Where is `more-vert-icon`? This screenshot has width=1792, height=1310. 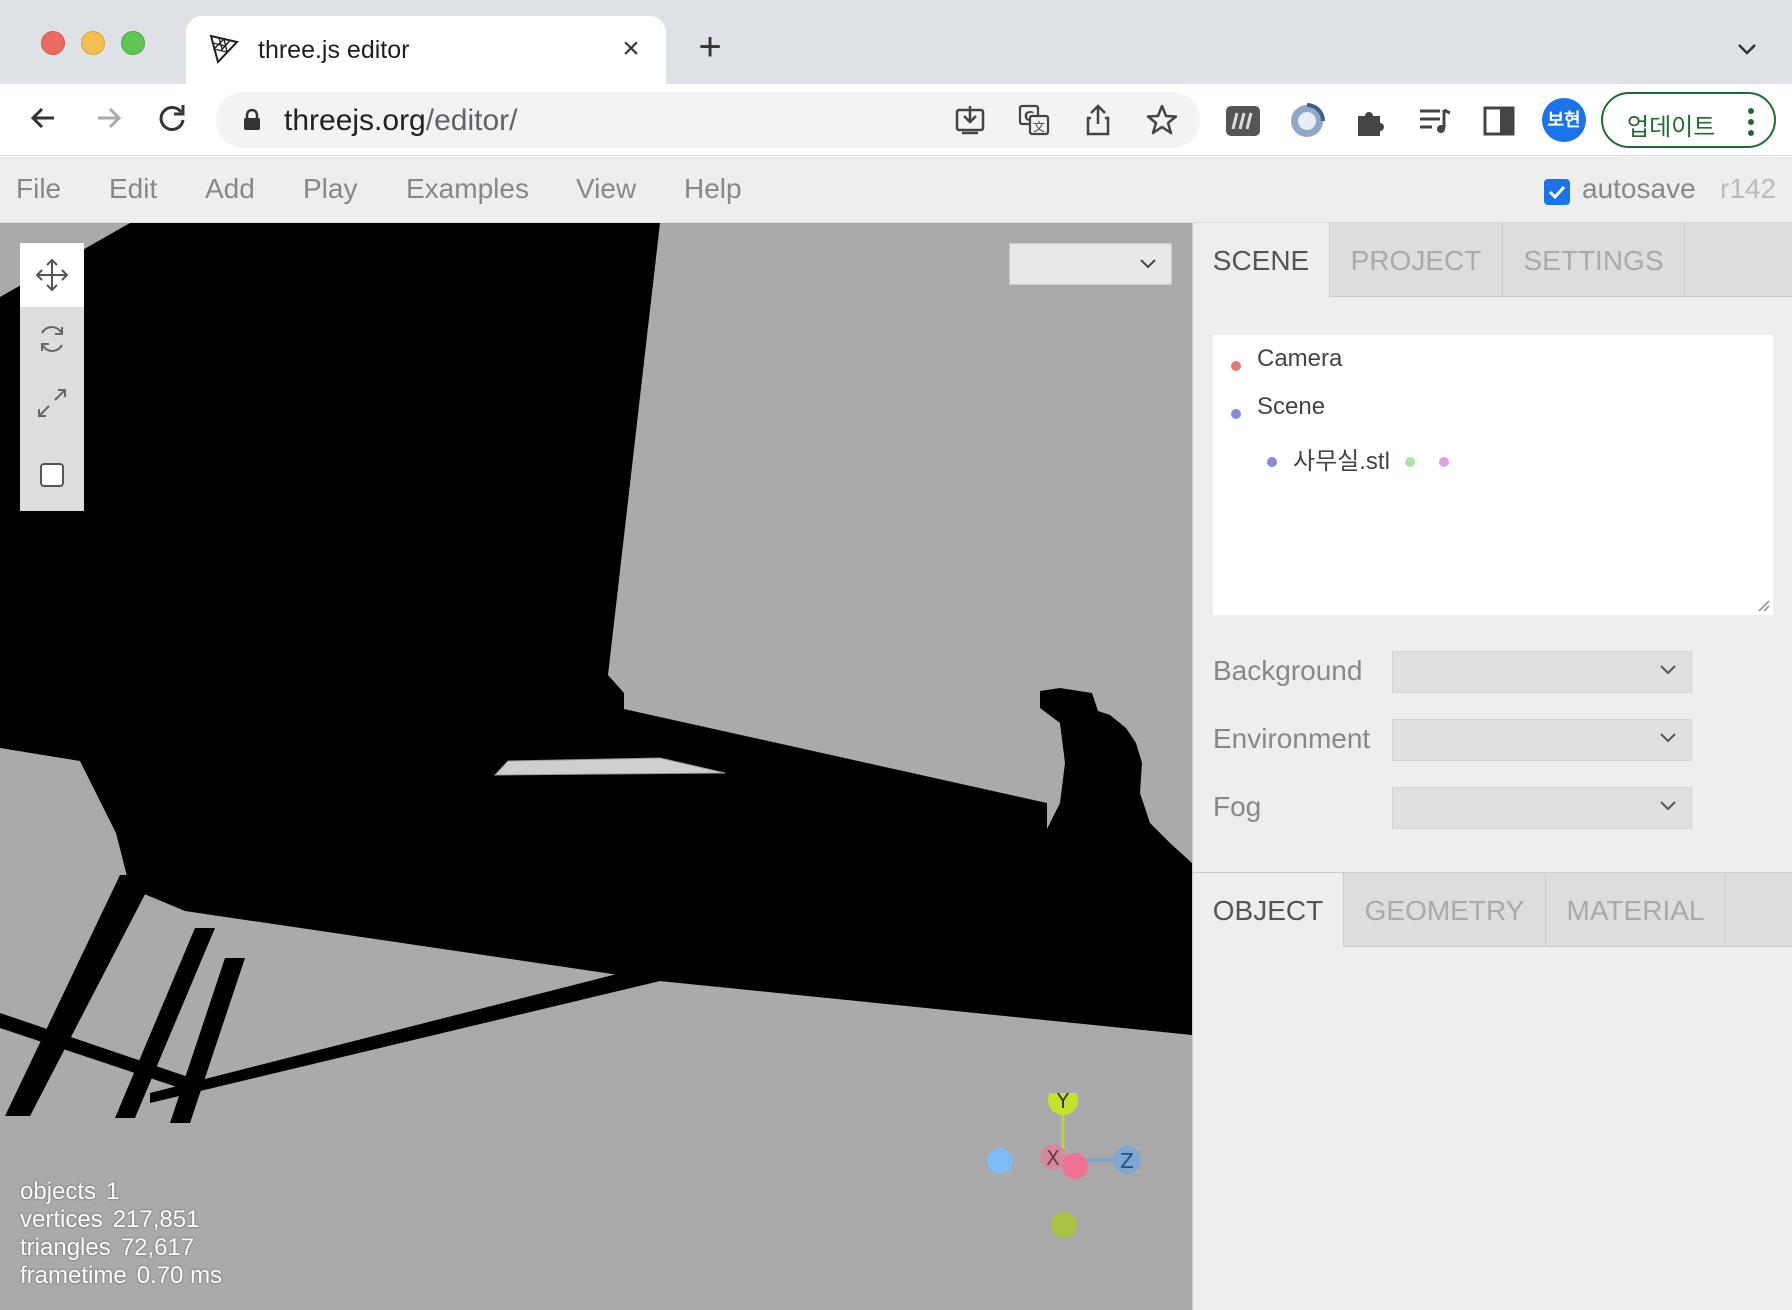 more-vert-icon is located at coordinates (1751, 122).